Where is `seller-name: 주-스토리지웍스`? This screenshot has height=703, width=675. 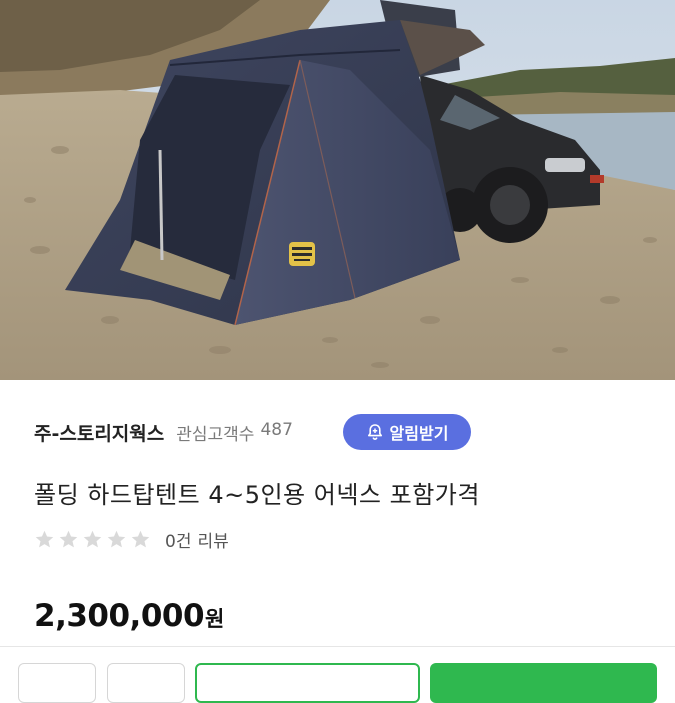
seller-name: 주-스토리지웍스 is located at coordinates (99, 432).